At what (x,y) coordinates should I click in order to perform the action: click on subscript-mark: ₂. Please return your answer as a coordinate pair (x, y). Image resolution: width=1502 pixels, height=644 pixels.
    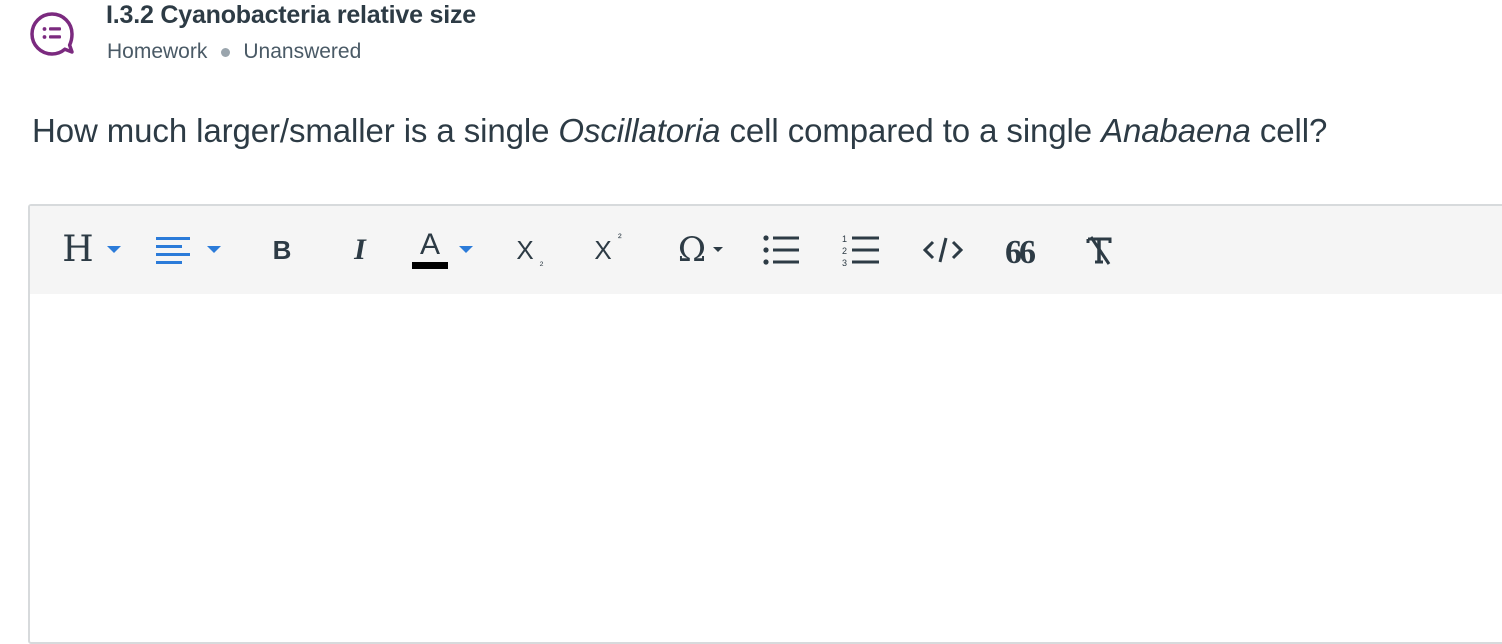
    Looking at the image, I should click on (541, 261).